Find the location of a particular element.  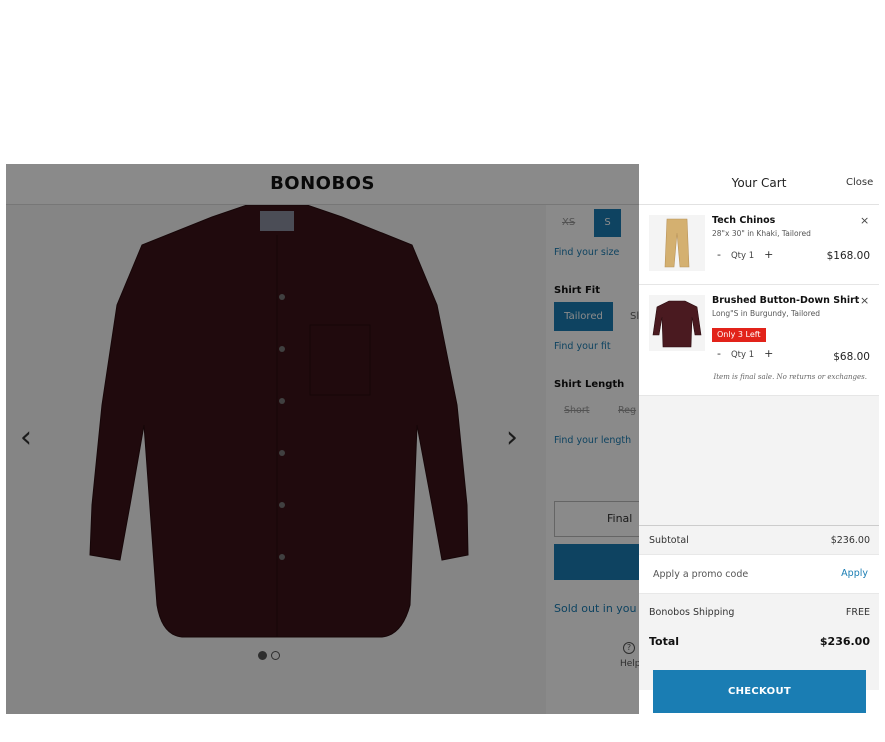

promo-row: Apply a promo code Apply is located at coordinates (759, 574).